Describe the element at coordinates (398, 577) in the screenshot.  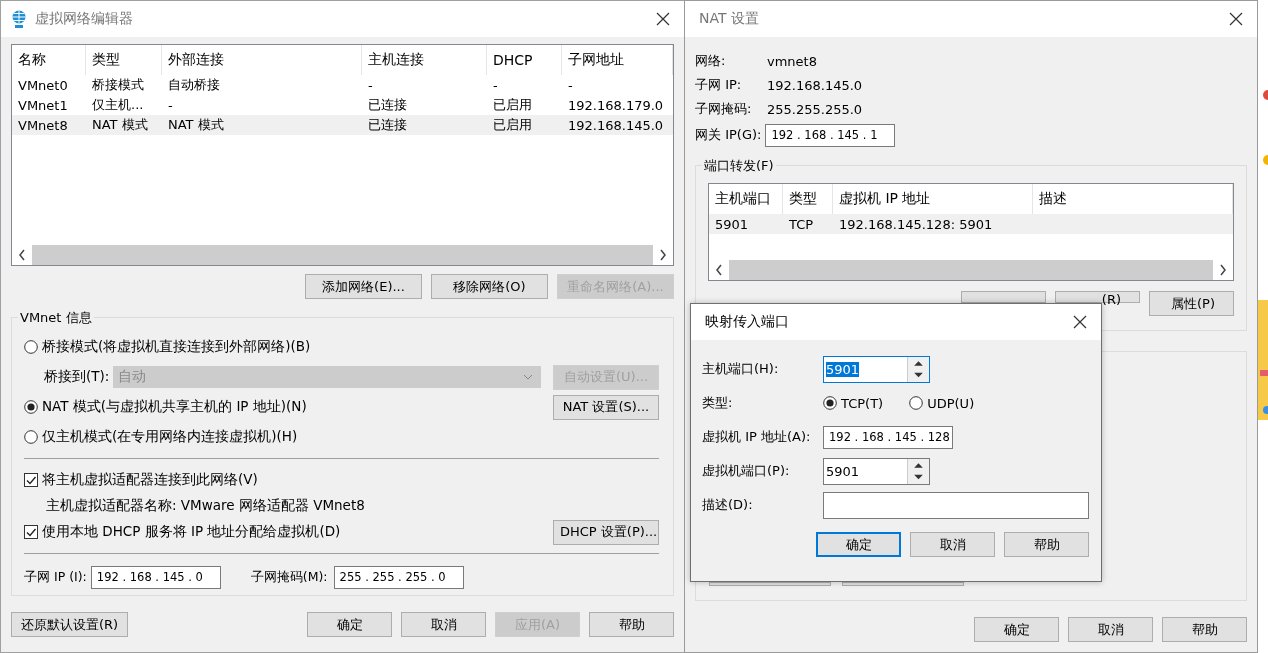
I see `ip-field: 255 . 255 . 255 . 0` at that location.